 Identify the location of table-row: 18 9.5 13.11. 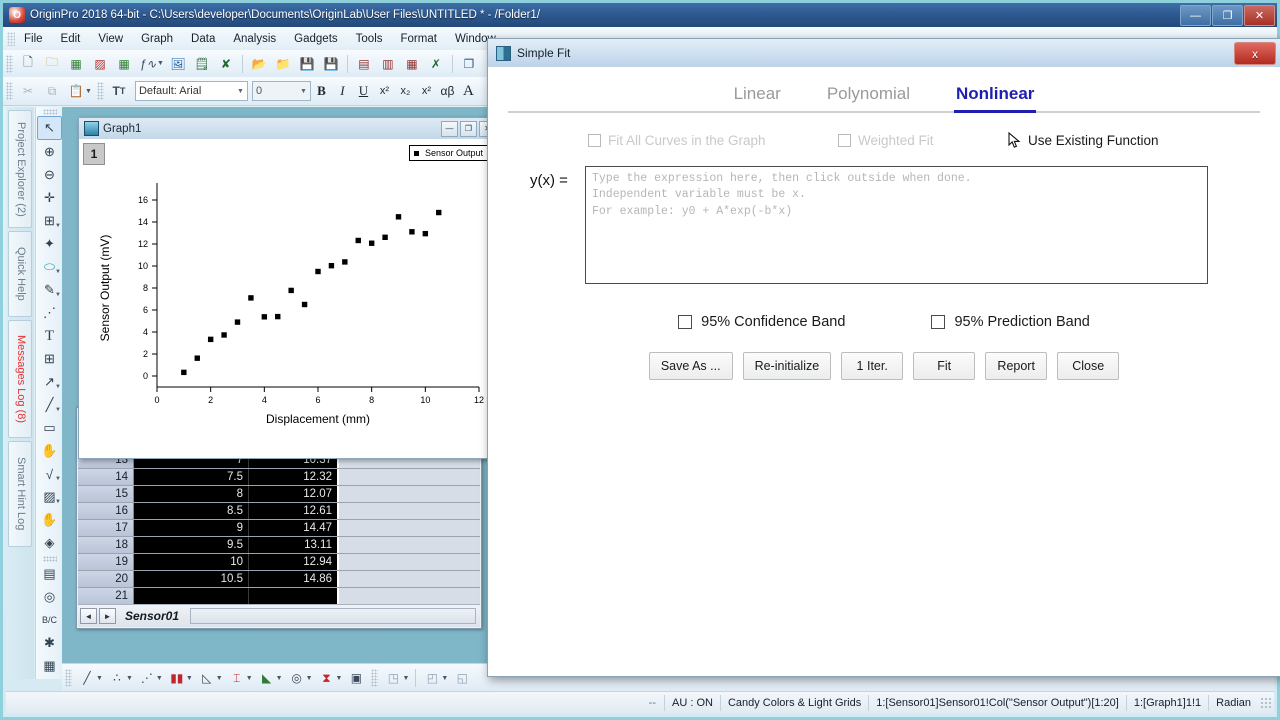
(279, 545).